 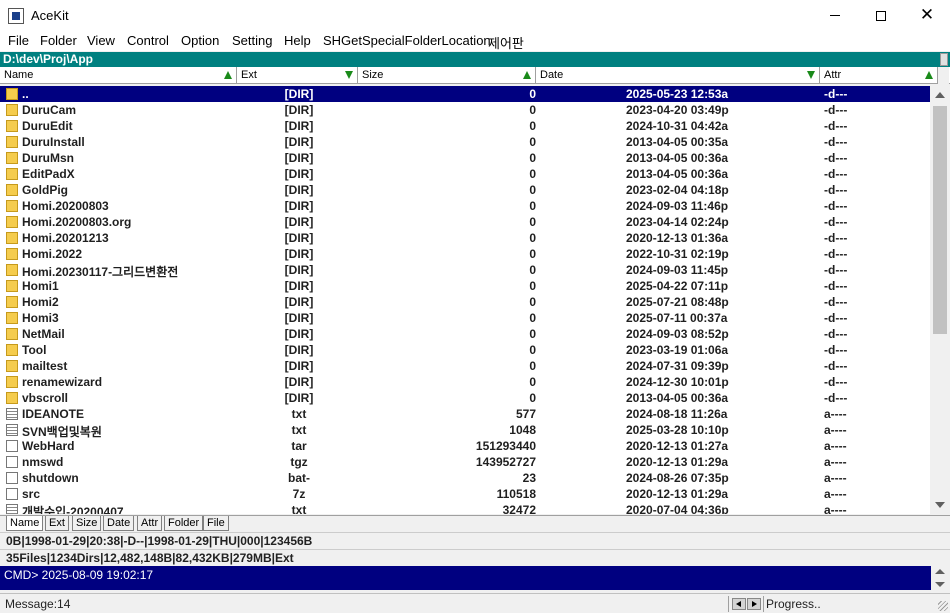 What do you see at coordinates (465, 110) in the screenshot?
I see `file-row: DuruCam [DIR] 0 2023-04-20 03:49p -d---` at bounding box center [465, 110].